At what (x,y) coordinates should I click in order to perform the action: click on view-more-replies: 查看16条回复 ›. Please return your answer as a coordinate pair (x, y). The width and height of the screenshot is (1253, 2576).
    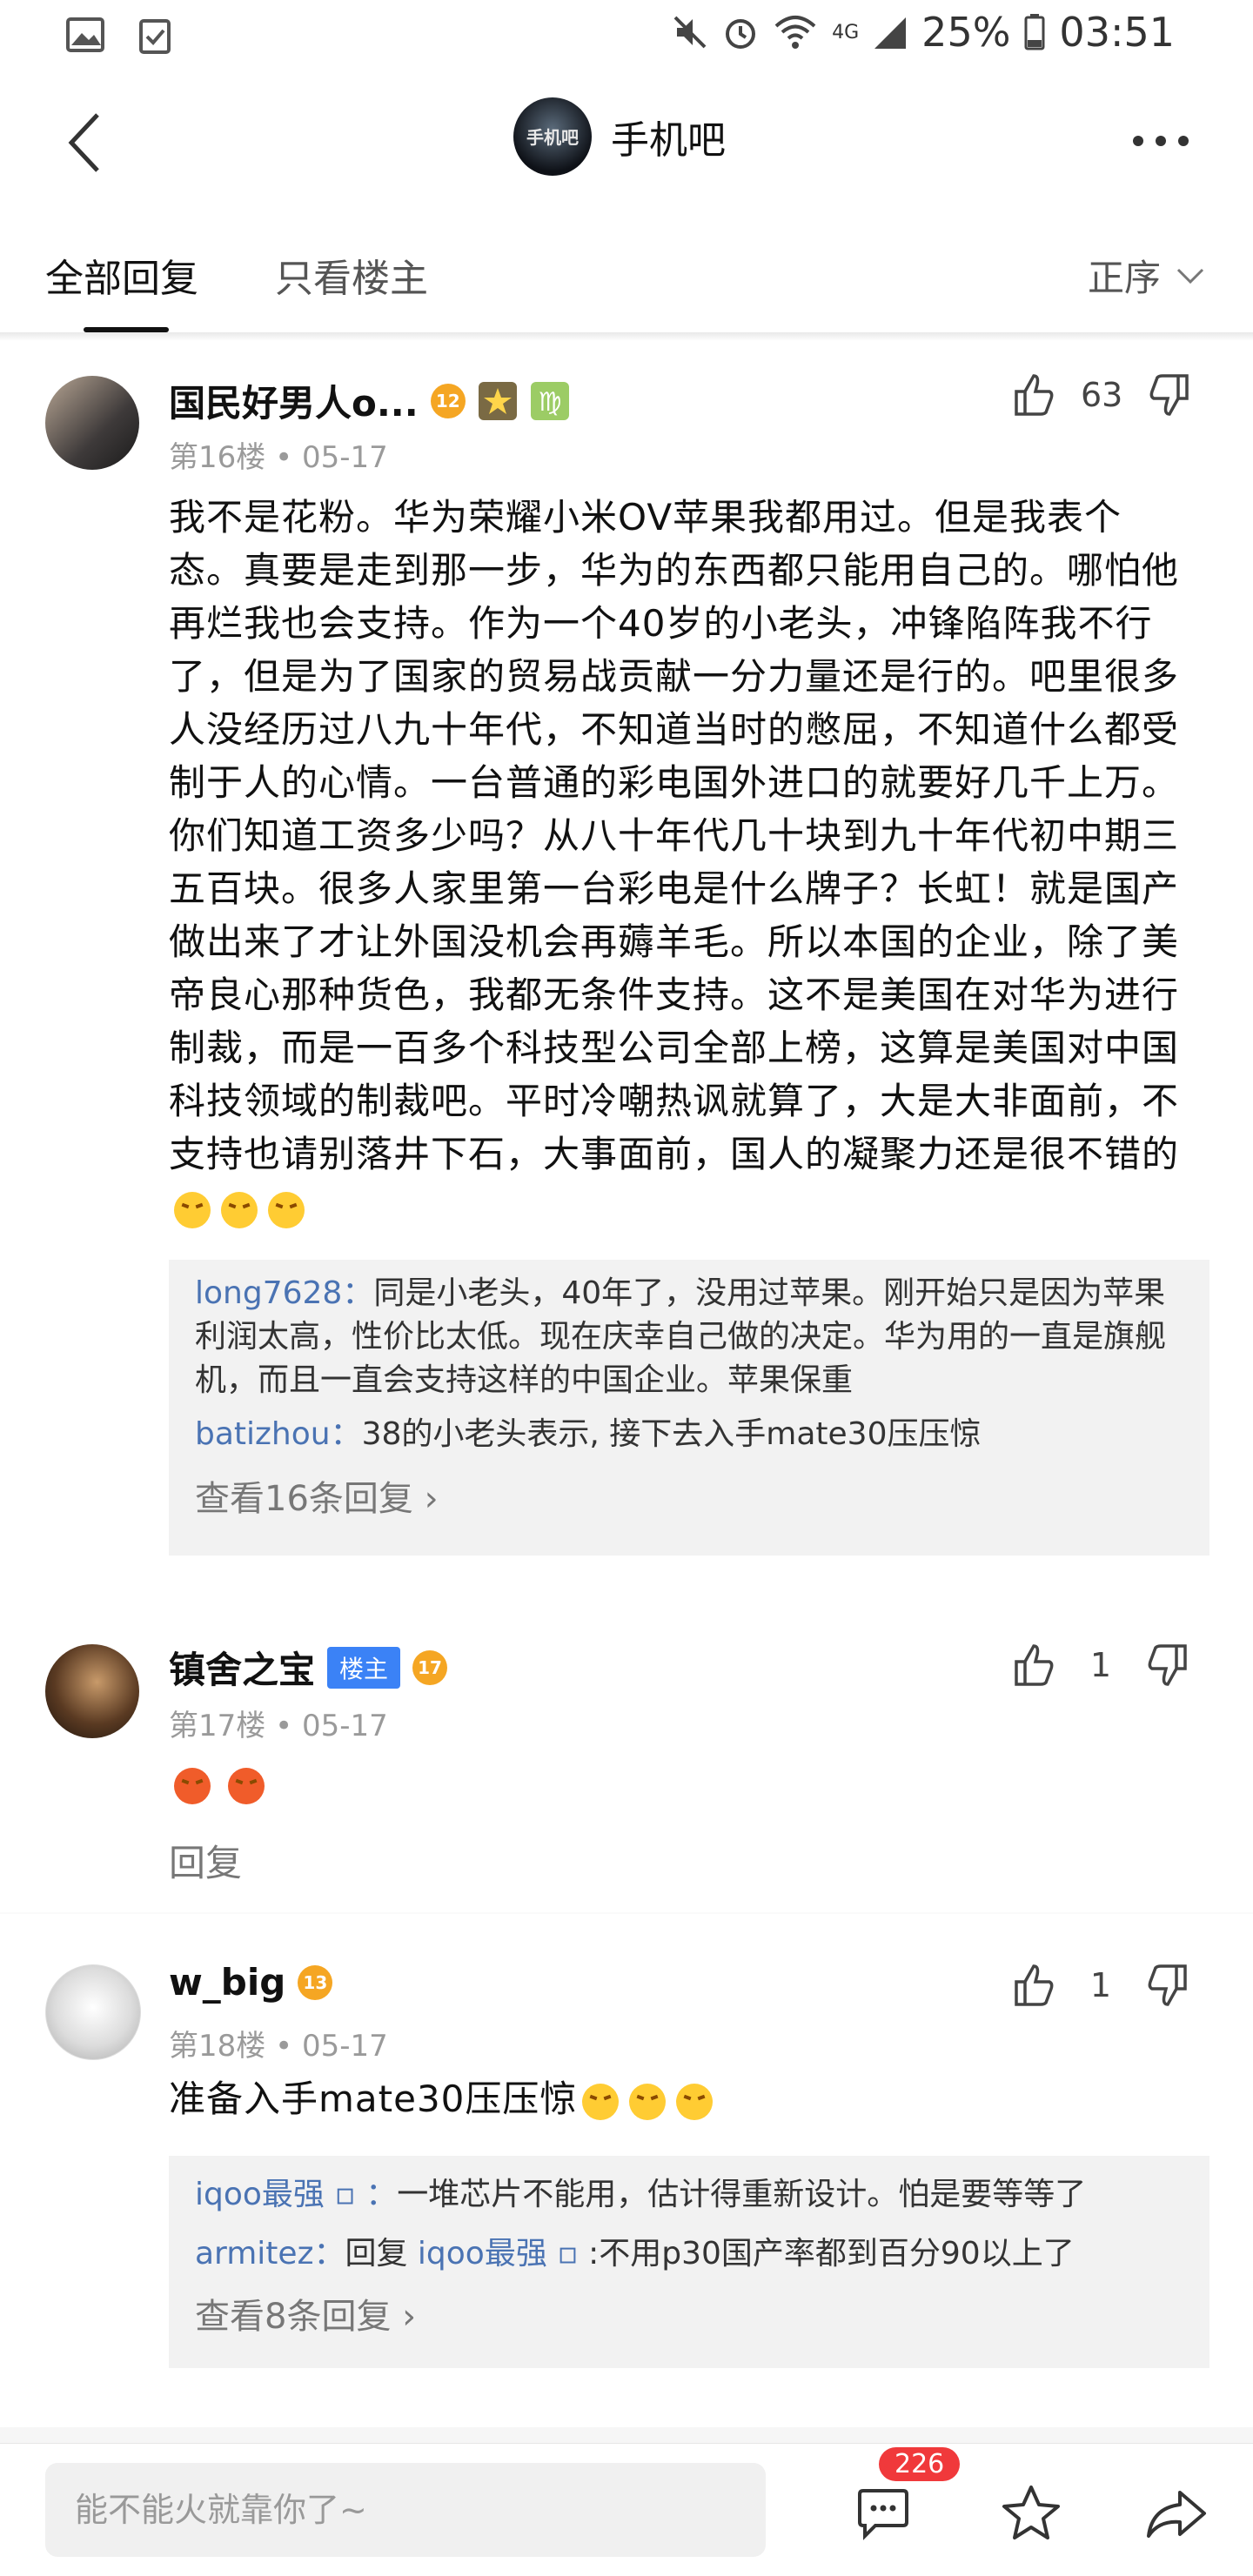
    Looking at the image, I should click on (689, 1495).